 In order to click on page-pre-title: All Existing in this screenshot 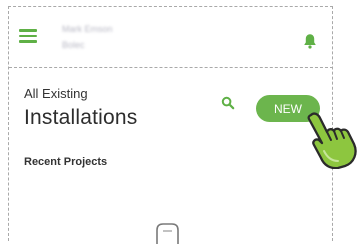, I will do `click(56, 93)`.